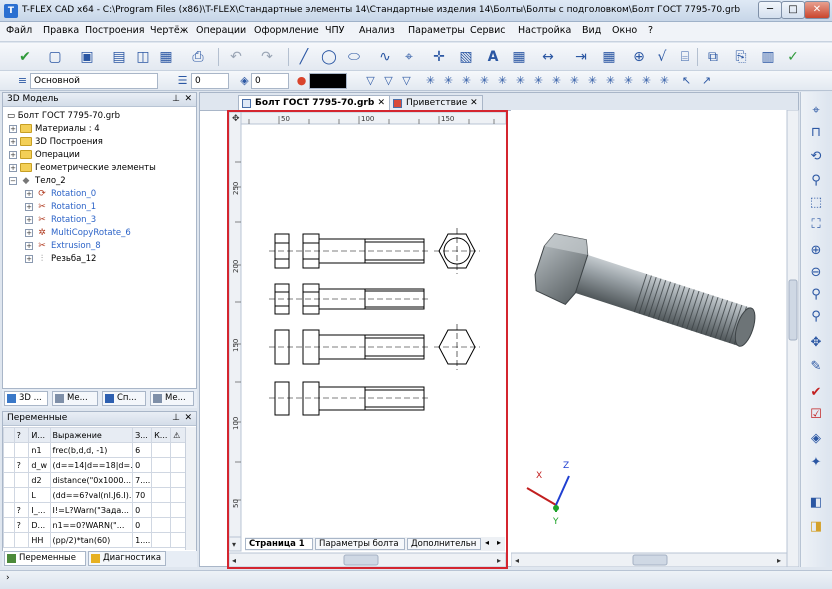 This screenshot has width=832, height=589. I want to click on line-icon: ╱, so click(304, 57).